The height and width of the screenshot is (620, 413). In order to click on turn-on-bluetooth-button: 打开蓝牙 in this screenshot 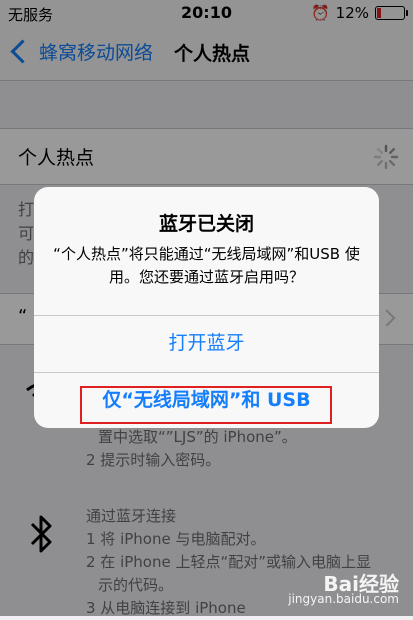, I will do `click(206, 343)`.